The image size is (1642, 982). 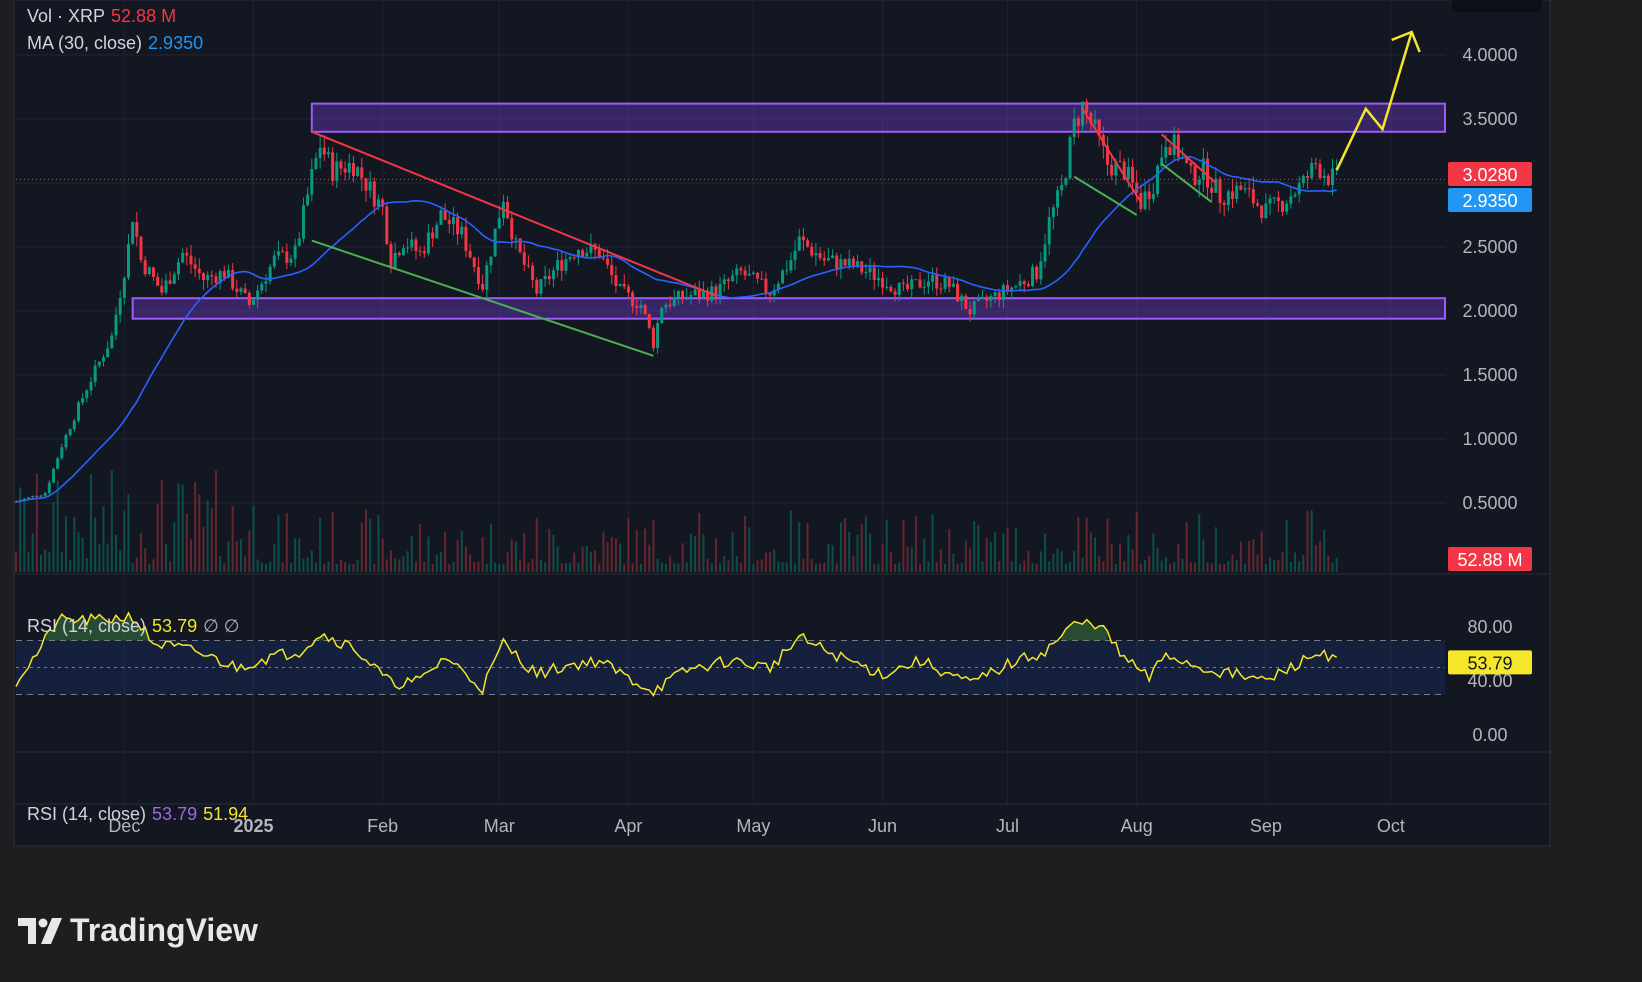 What do you see at coordinates (118, 43) in the screenshot?
I see `ma-legend: MA (30, close) 2.9350` at bounding box center [118, 43].